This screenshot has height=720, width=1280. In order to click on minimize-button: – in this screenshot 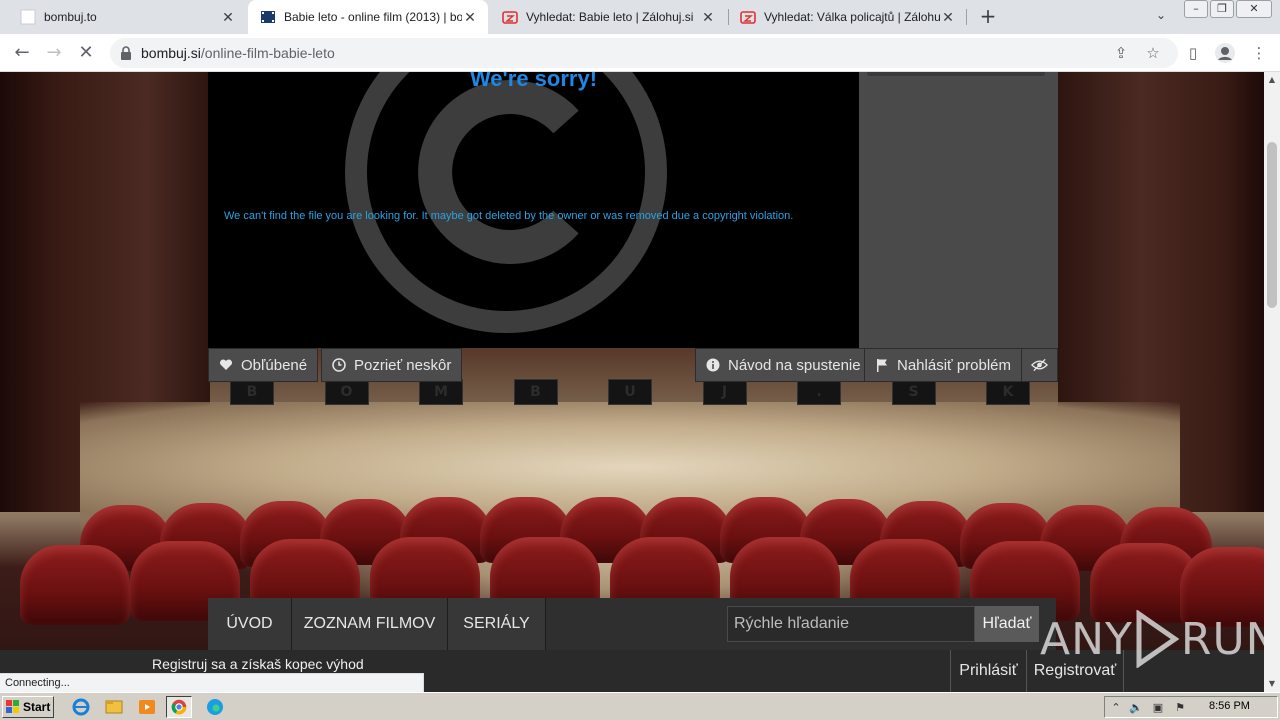, I will do `click(1196, 9)`.